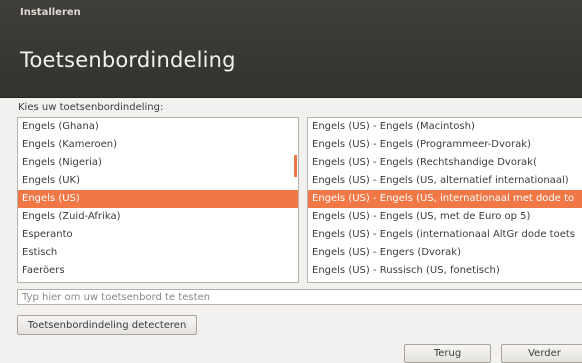 This screenshot has height=363, width=582. Describe the element at coordinates (158, 217) in the screenshot. I see `layout-list-item: Engels (Zuid-Afrika)` at that location.